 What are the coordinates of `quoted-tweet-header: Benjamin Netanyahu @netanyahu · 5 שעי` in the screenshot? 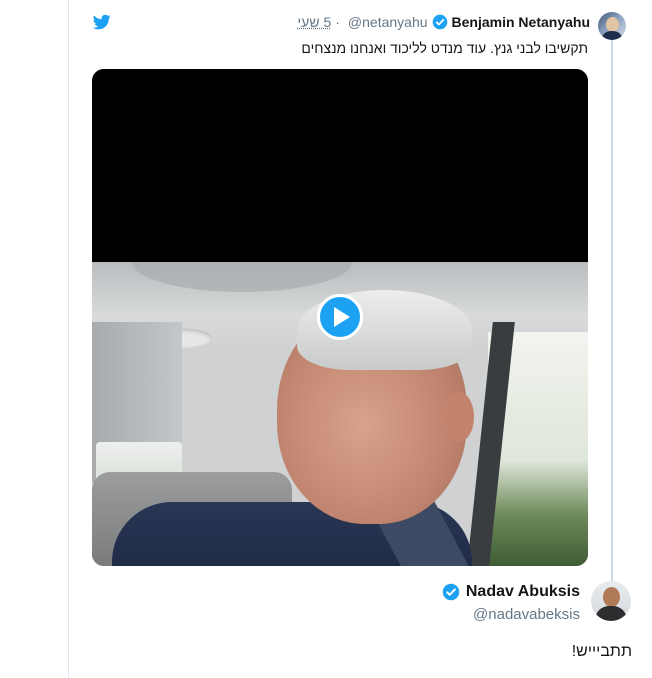 It's located at (444, 22).